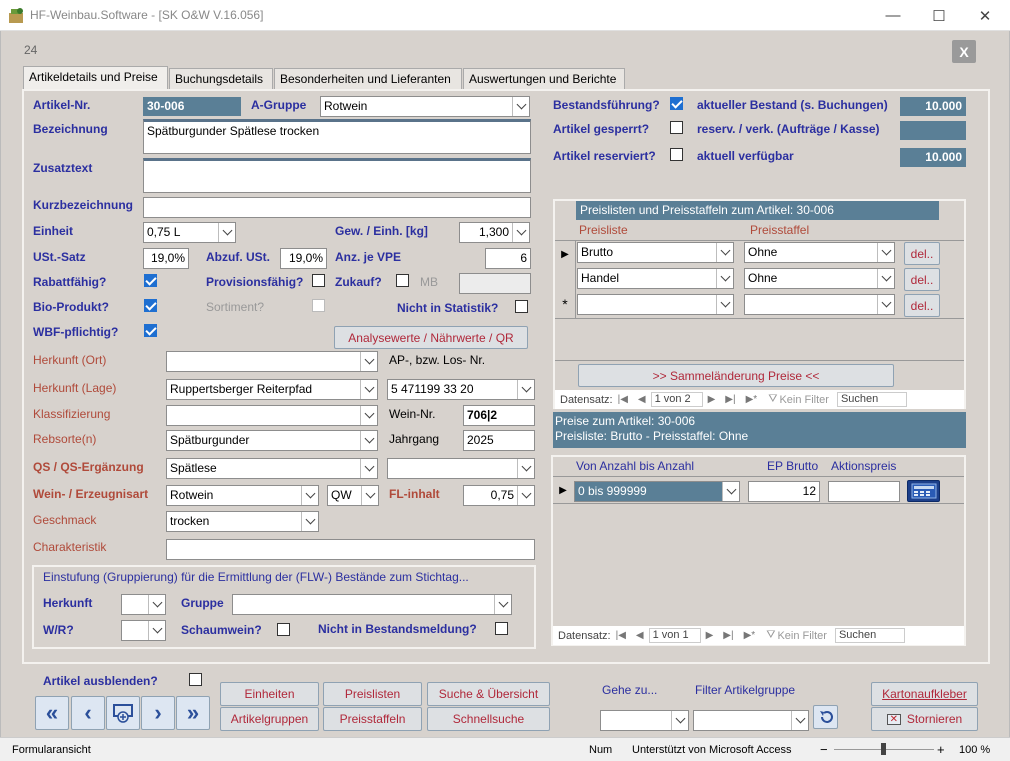  I want to click on statistik-checkbox, so click(521, 306).